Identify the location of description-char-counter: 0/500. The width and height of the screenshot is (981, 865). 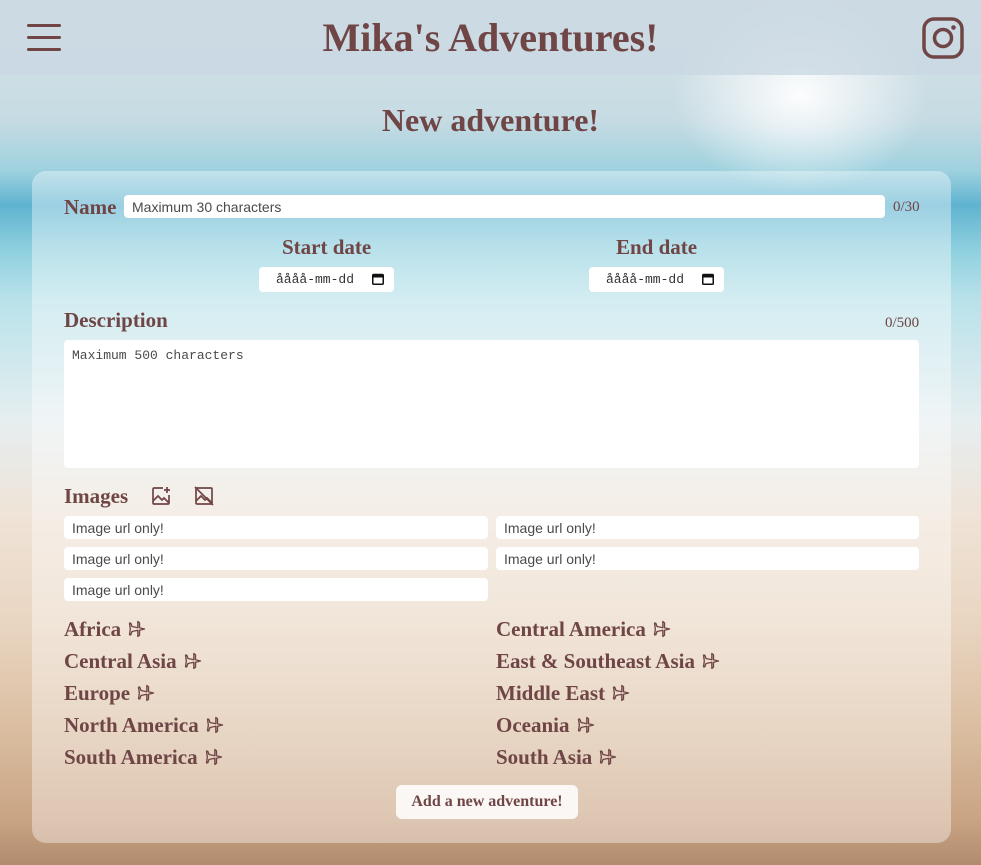
(902, 323).